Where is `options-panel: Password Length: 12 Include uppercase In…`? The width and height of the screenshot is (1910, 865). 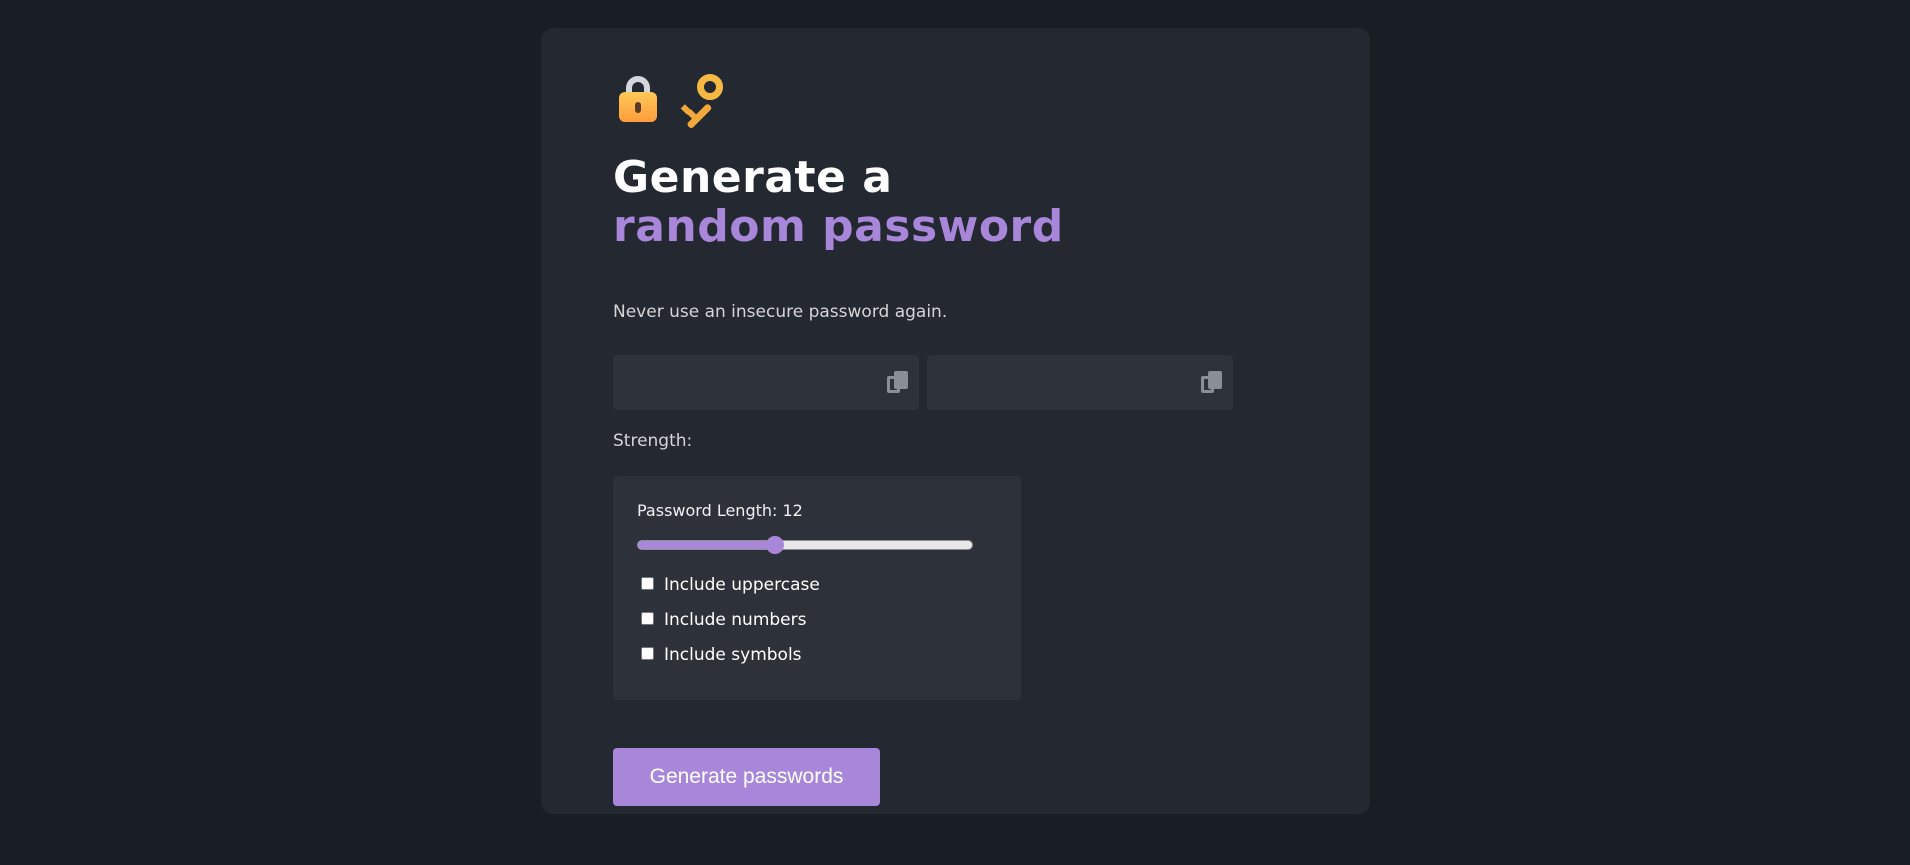
options-panel: Password Length: 12 Include uppercase In… is located at coordinates (817, 588).